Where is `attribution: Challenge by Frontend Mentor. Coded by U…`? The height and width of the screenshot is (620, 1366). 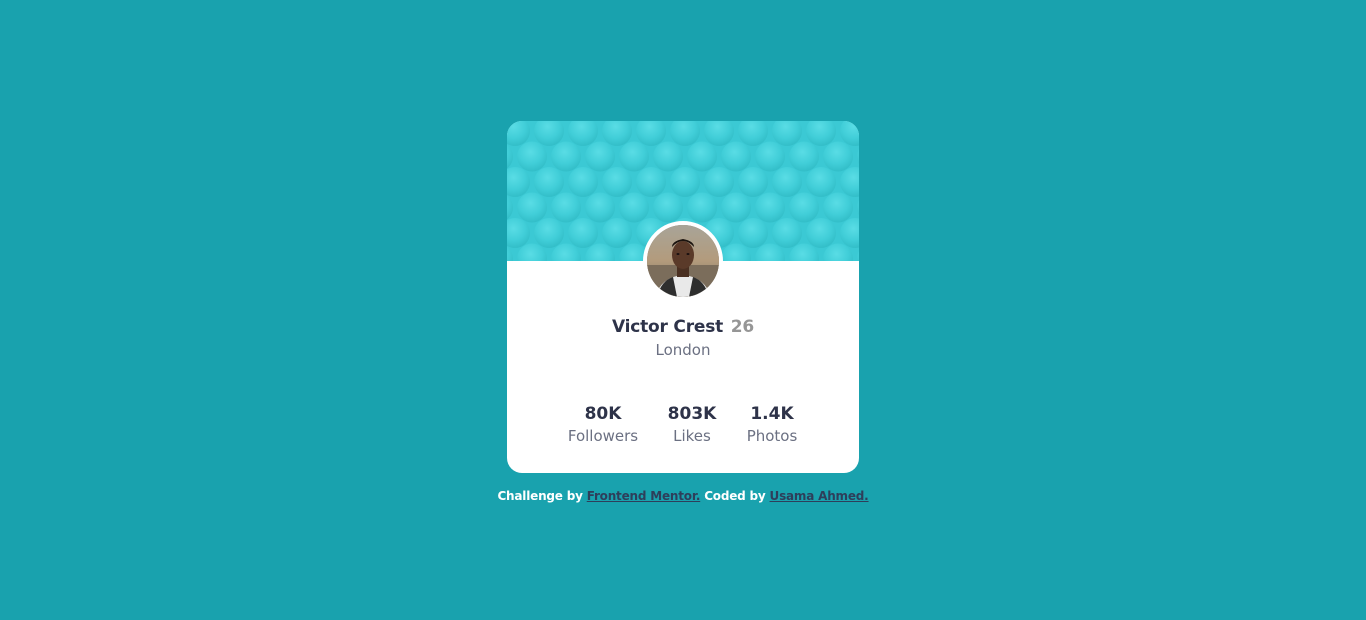 attribution: Challenge by Frontend Mentor. Coded by U… is located at coordinates (683, 496).